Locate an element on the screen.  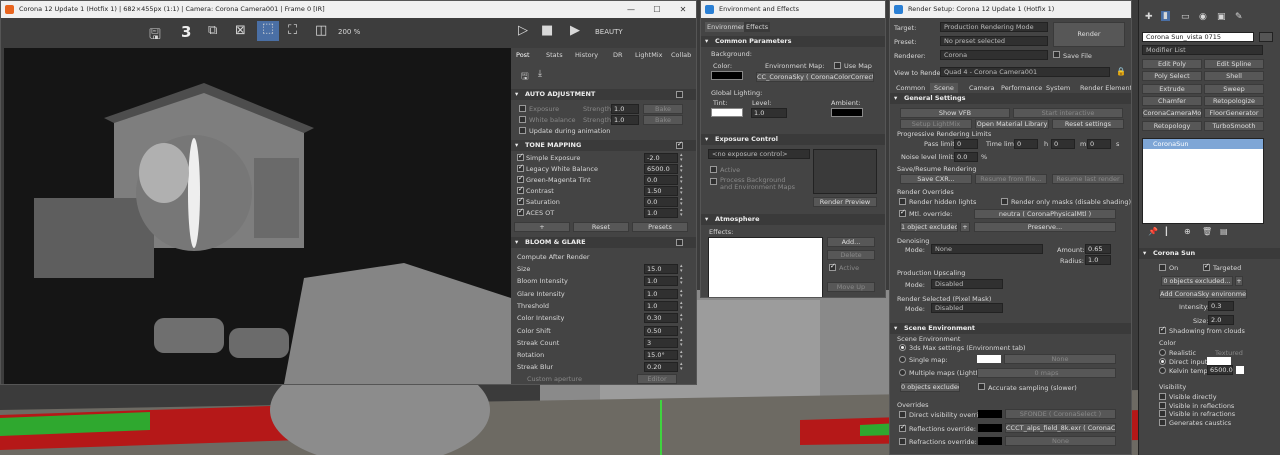
bloom-row-value: 15.0 is located at coordinates (661, 269).